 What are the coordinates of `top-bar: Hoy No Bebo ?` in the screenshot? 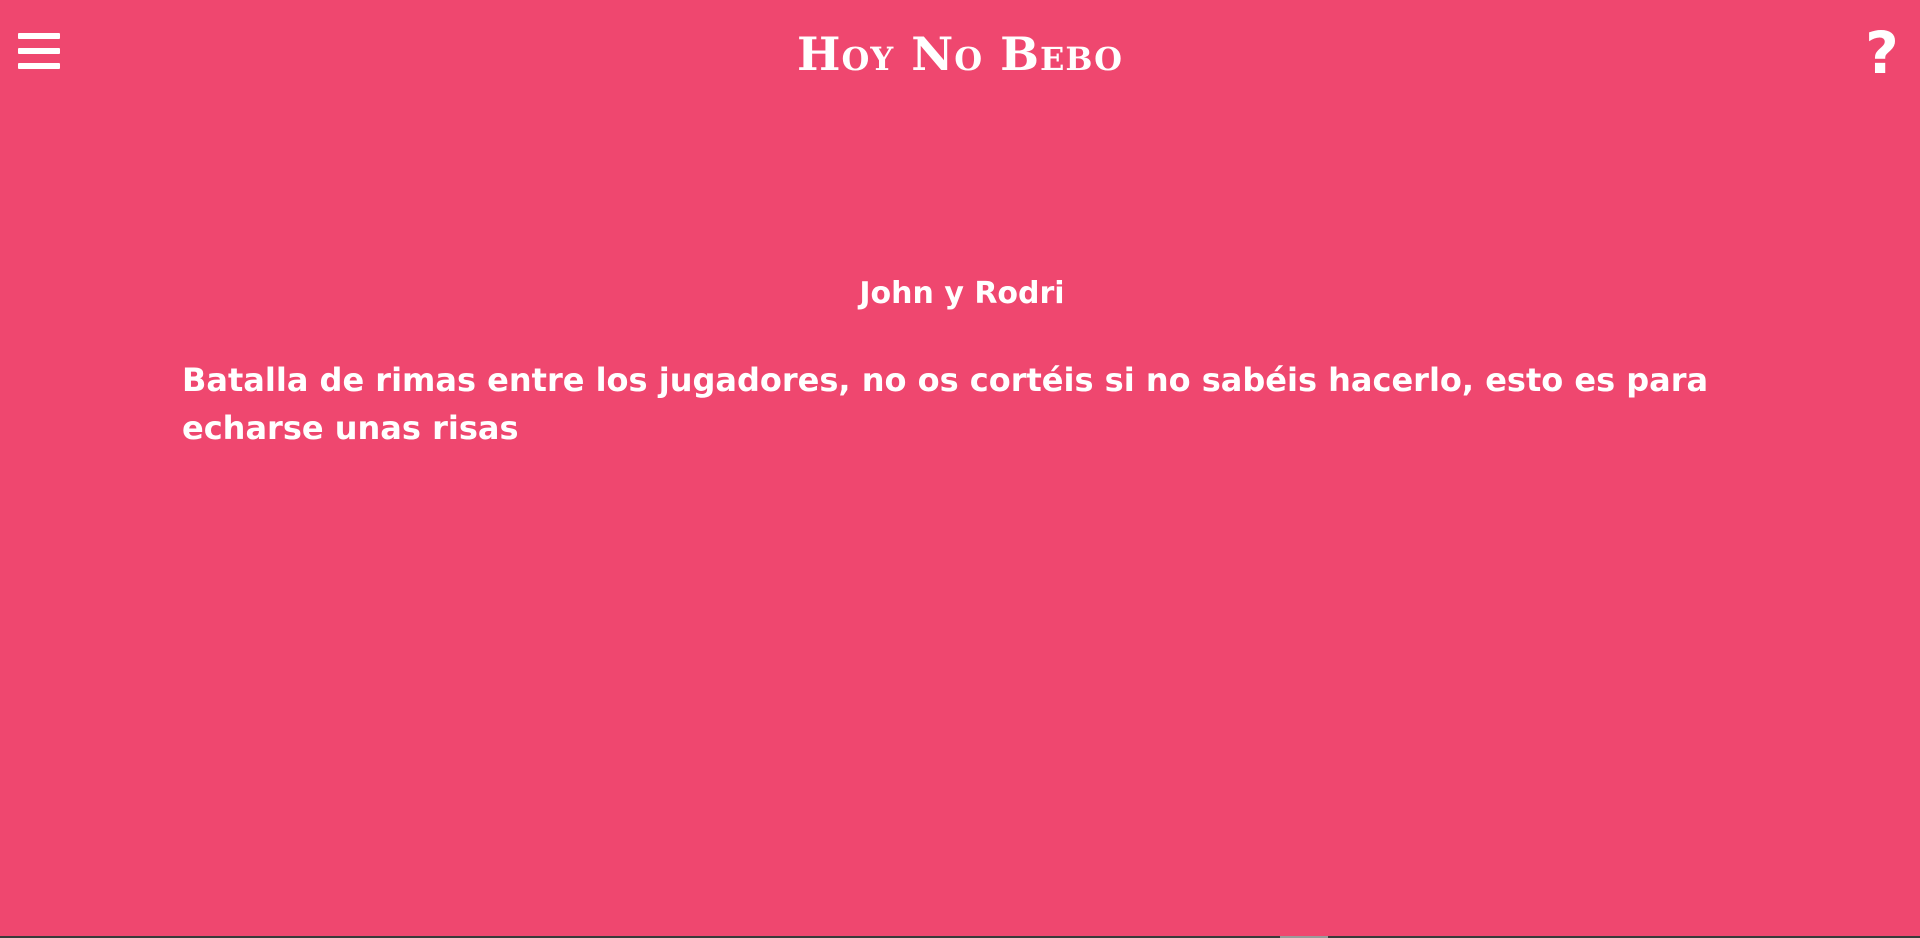 It's located at (960, 54).